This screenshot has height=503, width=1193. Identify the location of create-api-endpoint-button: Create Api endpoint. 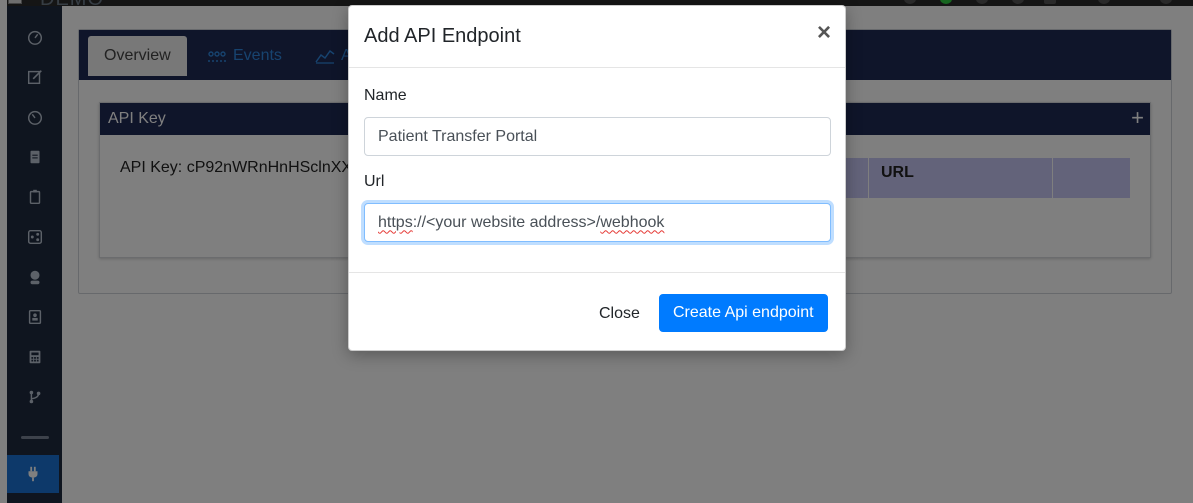
(743, 313).